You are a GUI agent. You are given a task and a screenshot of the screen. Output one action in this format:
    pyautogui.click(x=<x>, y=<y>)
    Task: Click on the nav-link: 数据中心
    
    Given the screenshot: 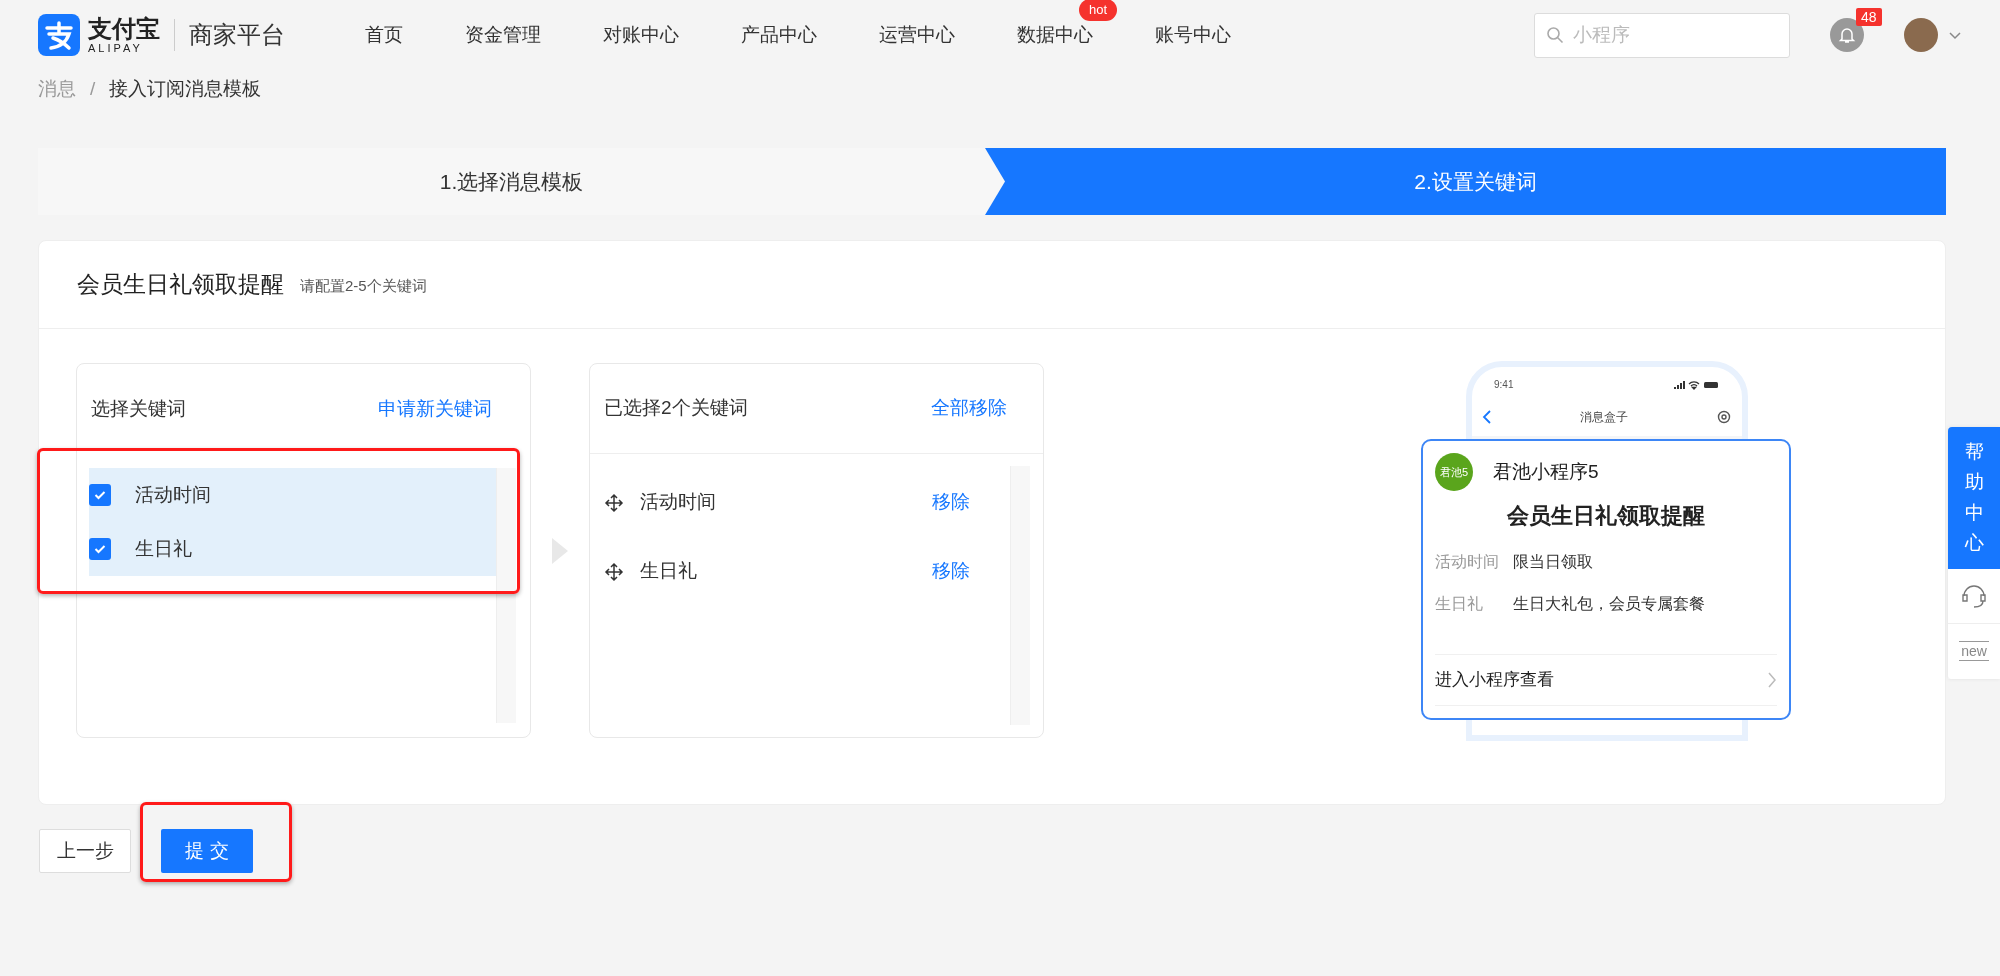 What is the action you would take?
    pyautogui.click(x=1055, y=34)
    